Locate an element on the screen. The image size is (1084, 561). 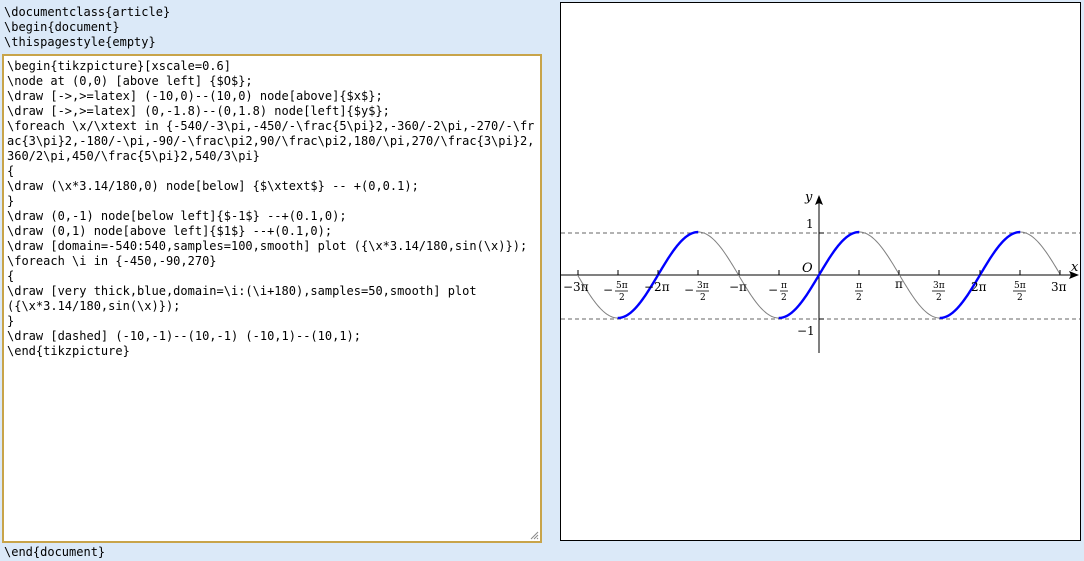
x-tick-label-3pi-2: 3π 2 is located at coordinates (938, 292).